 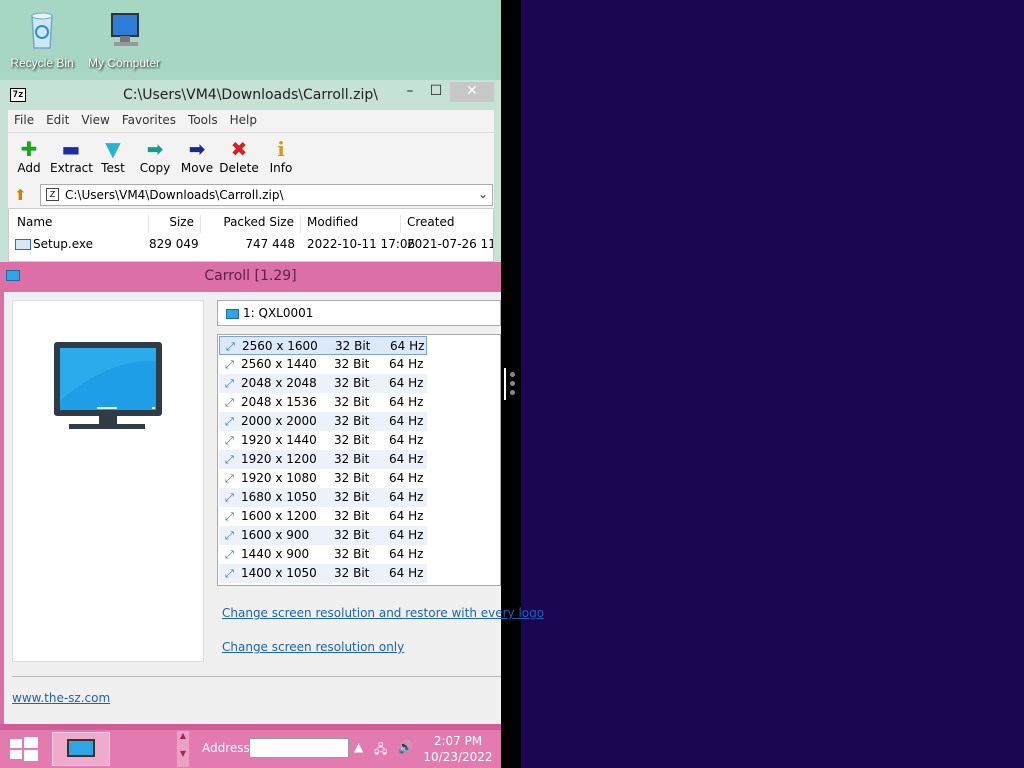 I want to click on maximize-button: ☐, so click(x=436, y=92).